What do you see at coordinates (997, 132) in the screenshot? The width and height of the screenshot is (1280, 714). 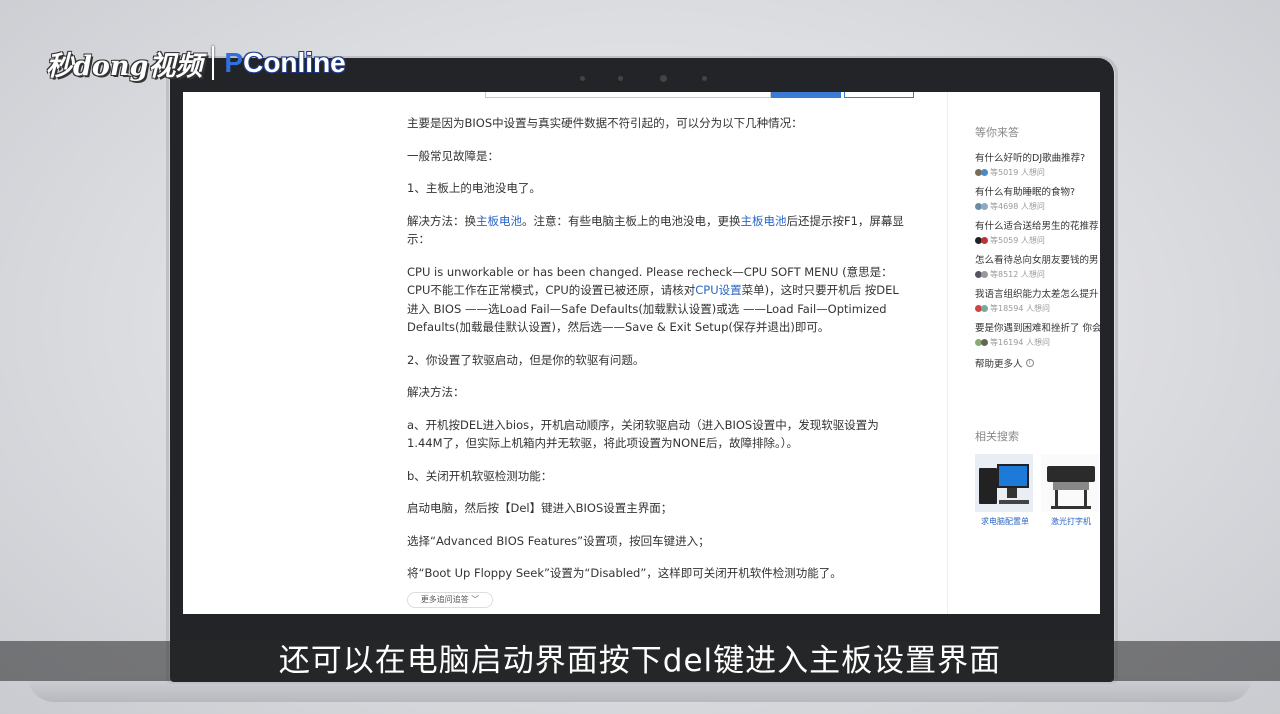 I see `panel-title: 等你来答` at bounding box center [997, 132].